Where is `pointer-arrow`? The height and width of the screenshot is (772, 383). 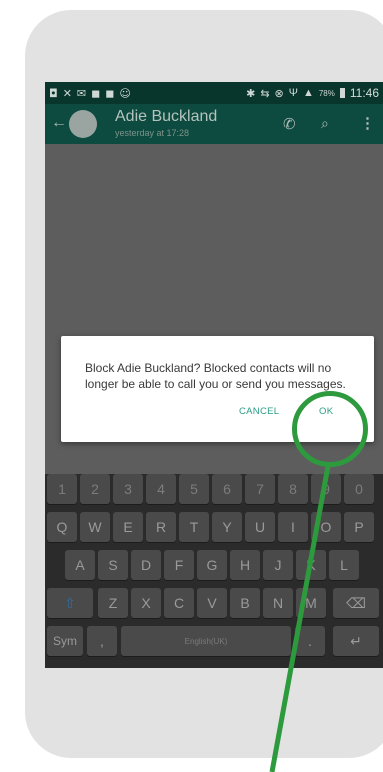
pointer-arrow is located at coordinates (300, 618).